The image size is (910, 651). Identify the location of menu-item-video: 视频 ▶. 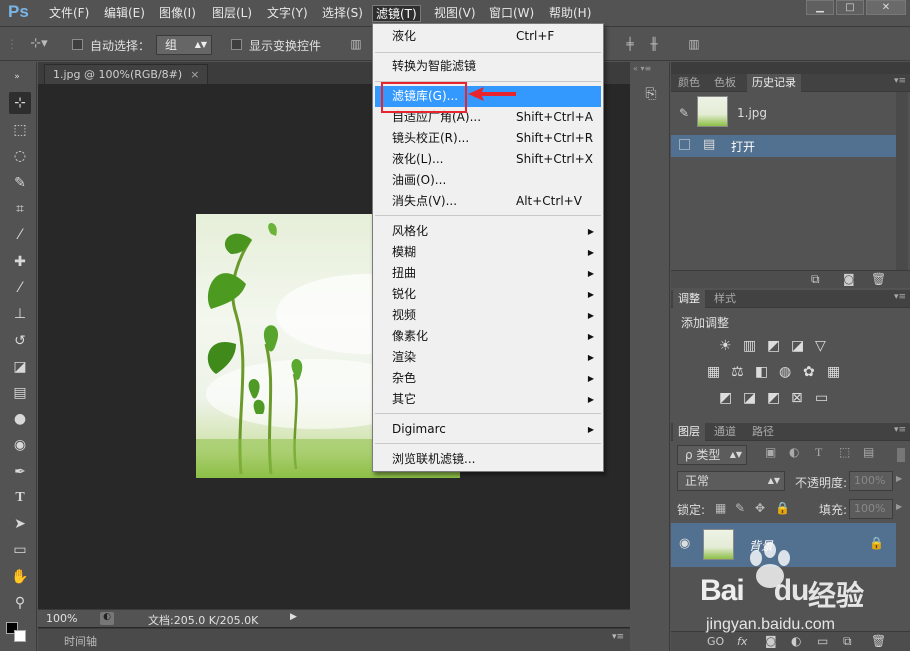
(488, 315).